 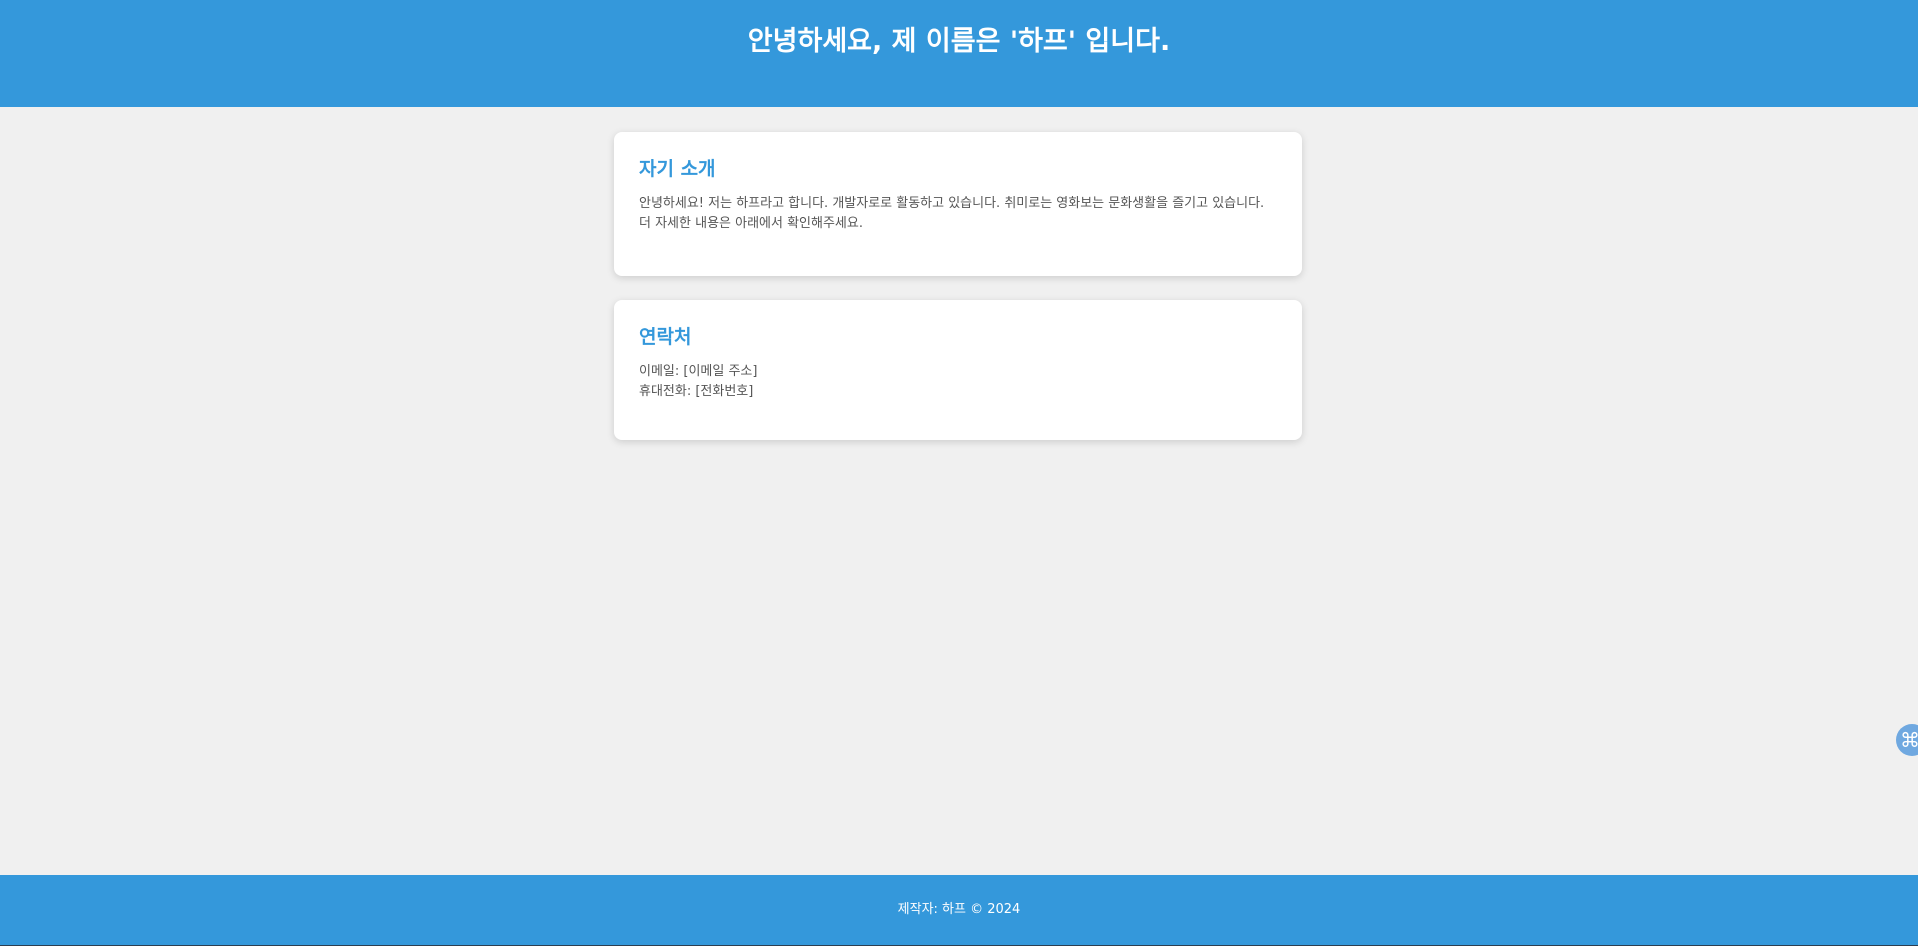 I want to click on command-icon: ⌘, so click(x=1909, y=740).